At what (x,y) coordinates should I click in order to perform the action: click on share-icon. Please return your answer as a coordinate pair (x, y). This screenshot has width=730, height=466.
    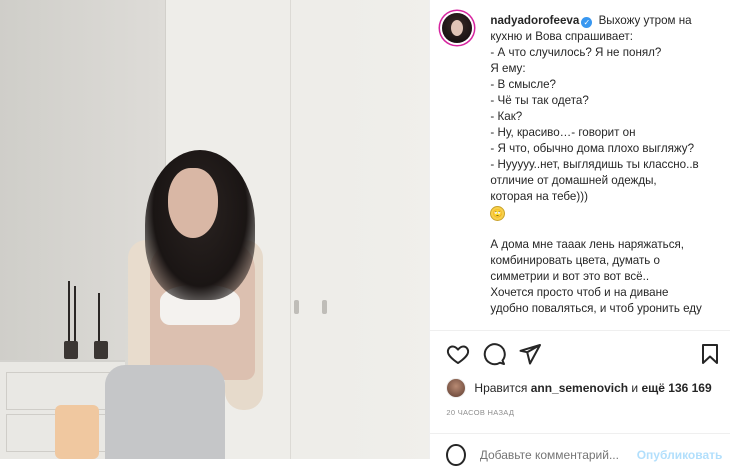
    Looking at the image, I should click on (530, 354).